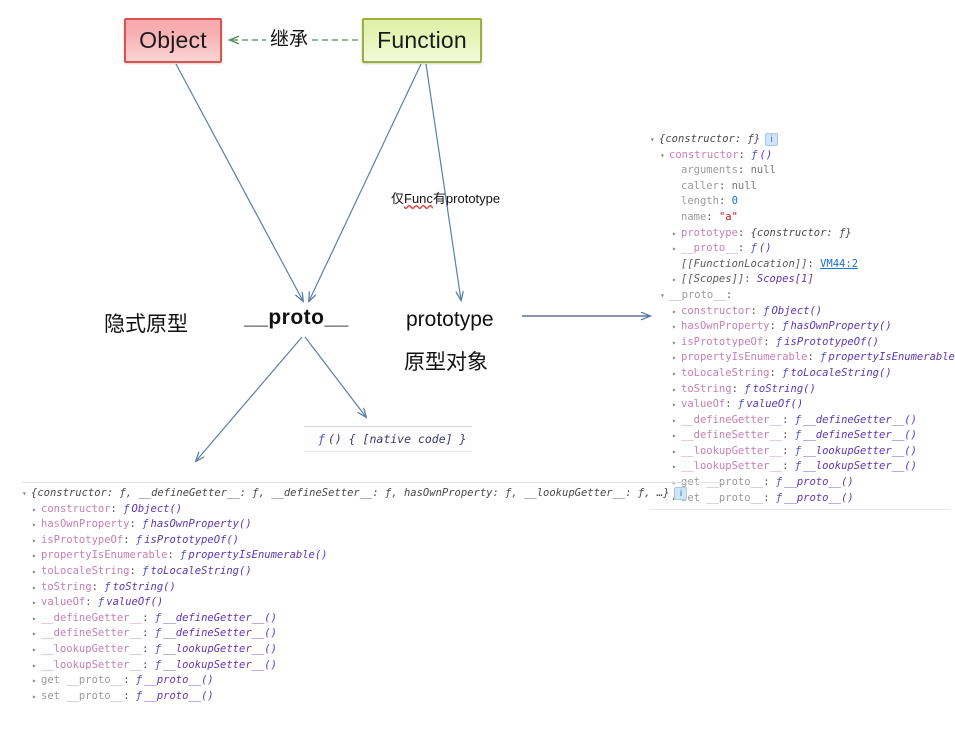 This screenshot has height=731, width=955. What do you see at coordinates (800, 202) in the screenshot?
I see `console-row: length: 0` at bounding box center [800, 202].